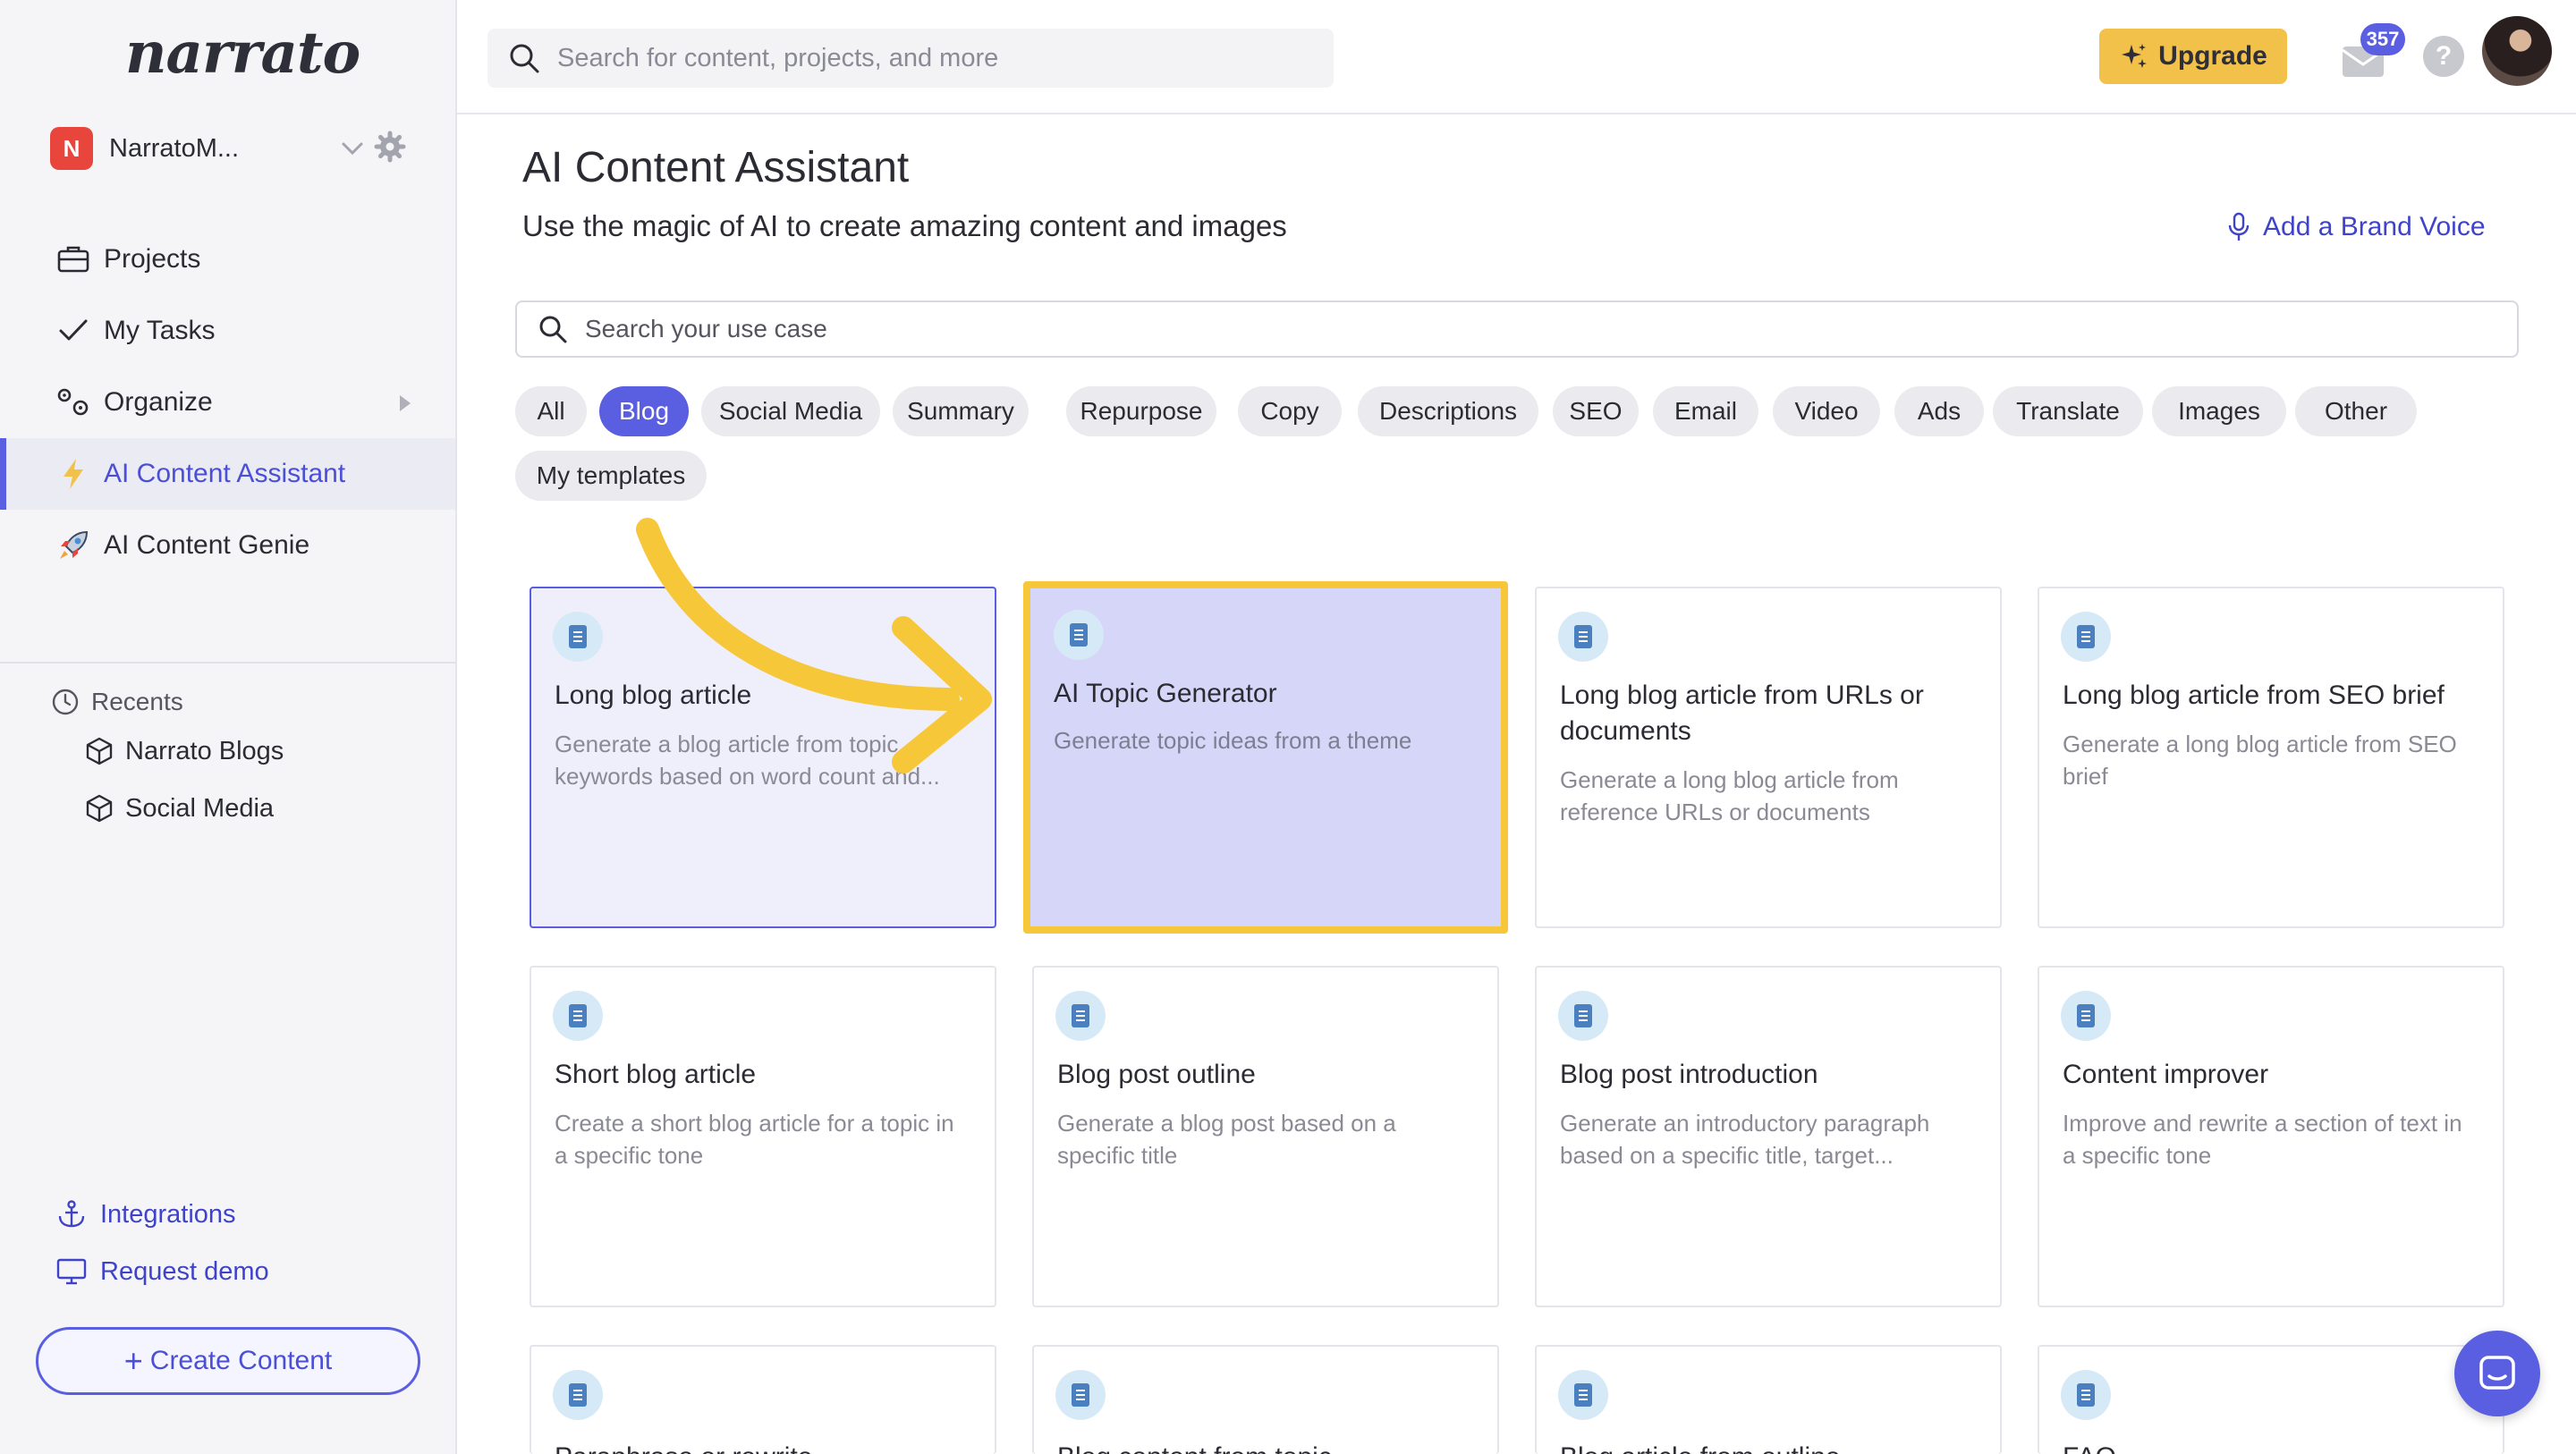 The width and height of the screenshot is (2576, 1454). I want to click on card-description: Generate topic ideas from a theme, so click(1233, 740).